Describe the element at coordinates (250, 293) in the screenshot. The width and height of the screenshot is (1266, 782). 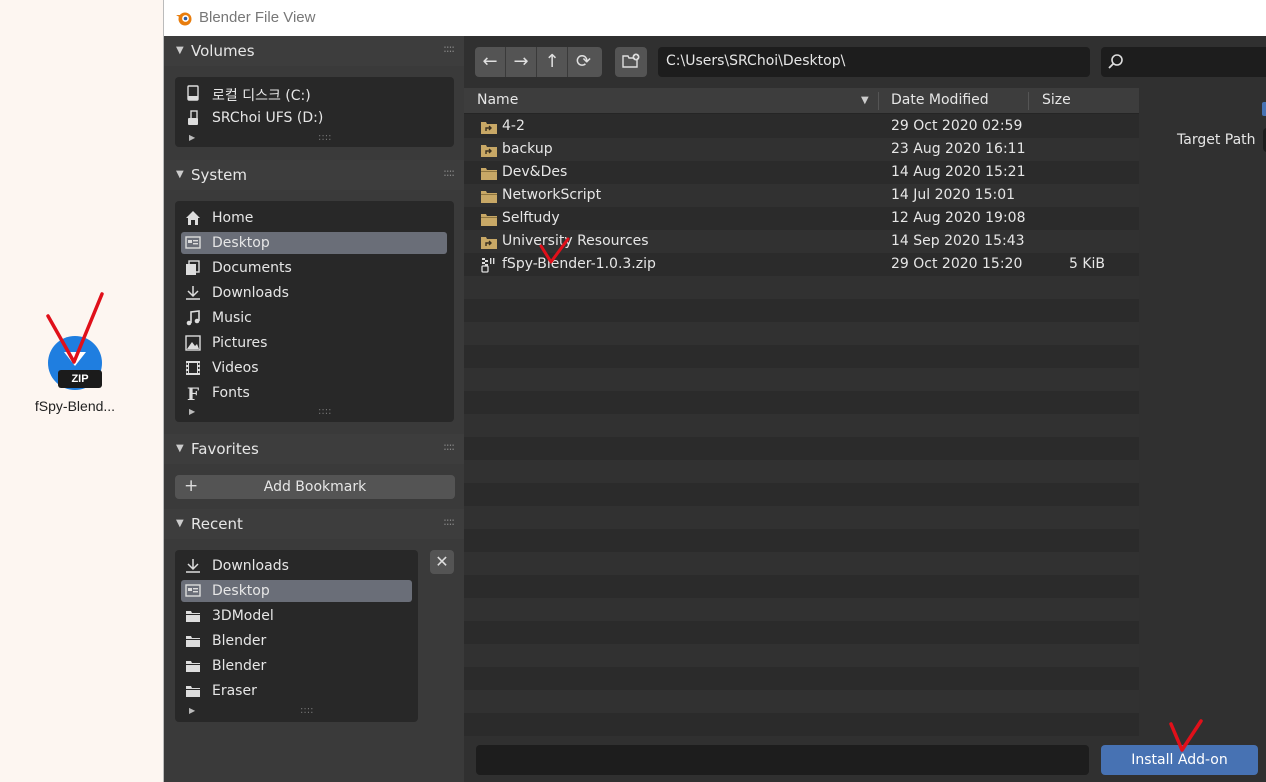
I see `sidebar-item-label: Downloads` at that location.